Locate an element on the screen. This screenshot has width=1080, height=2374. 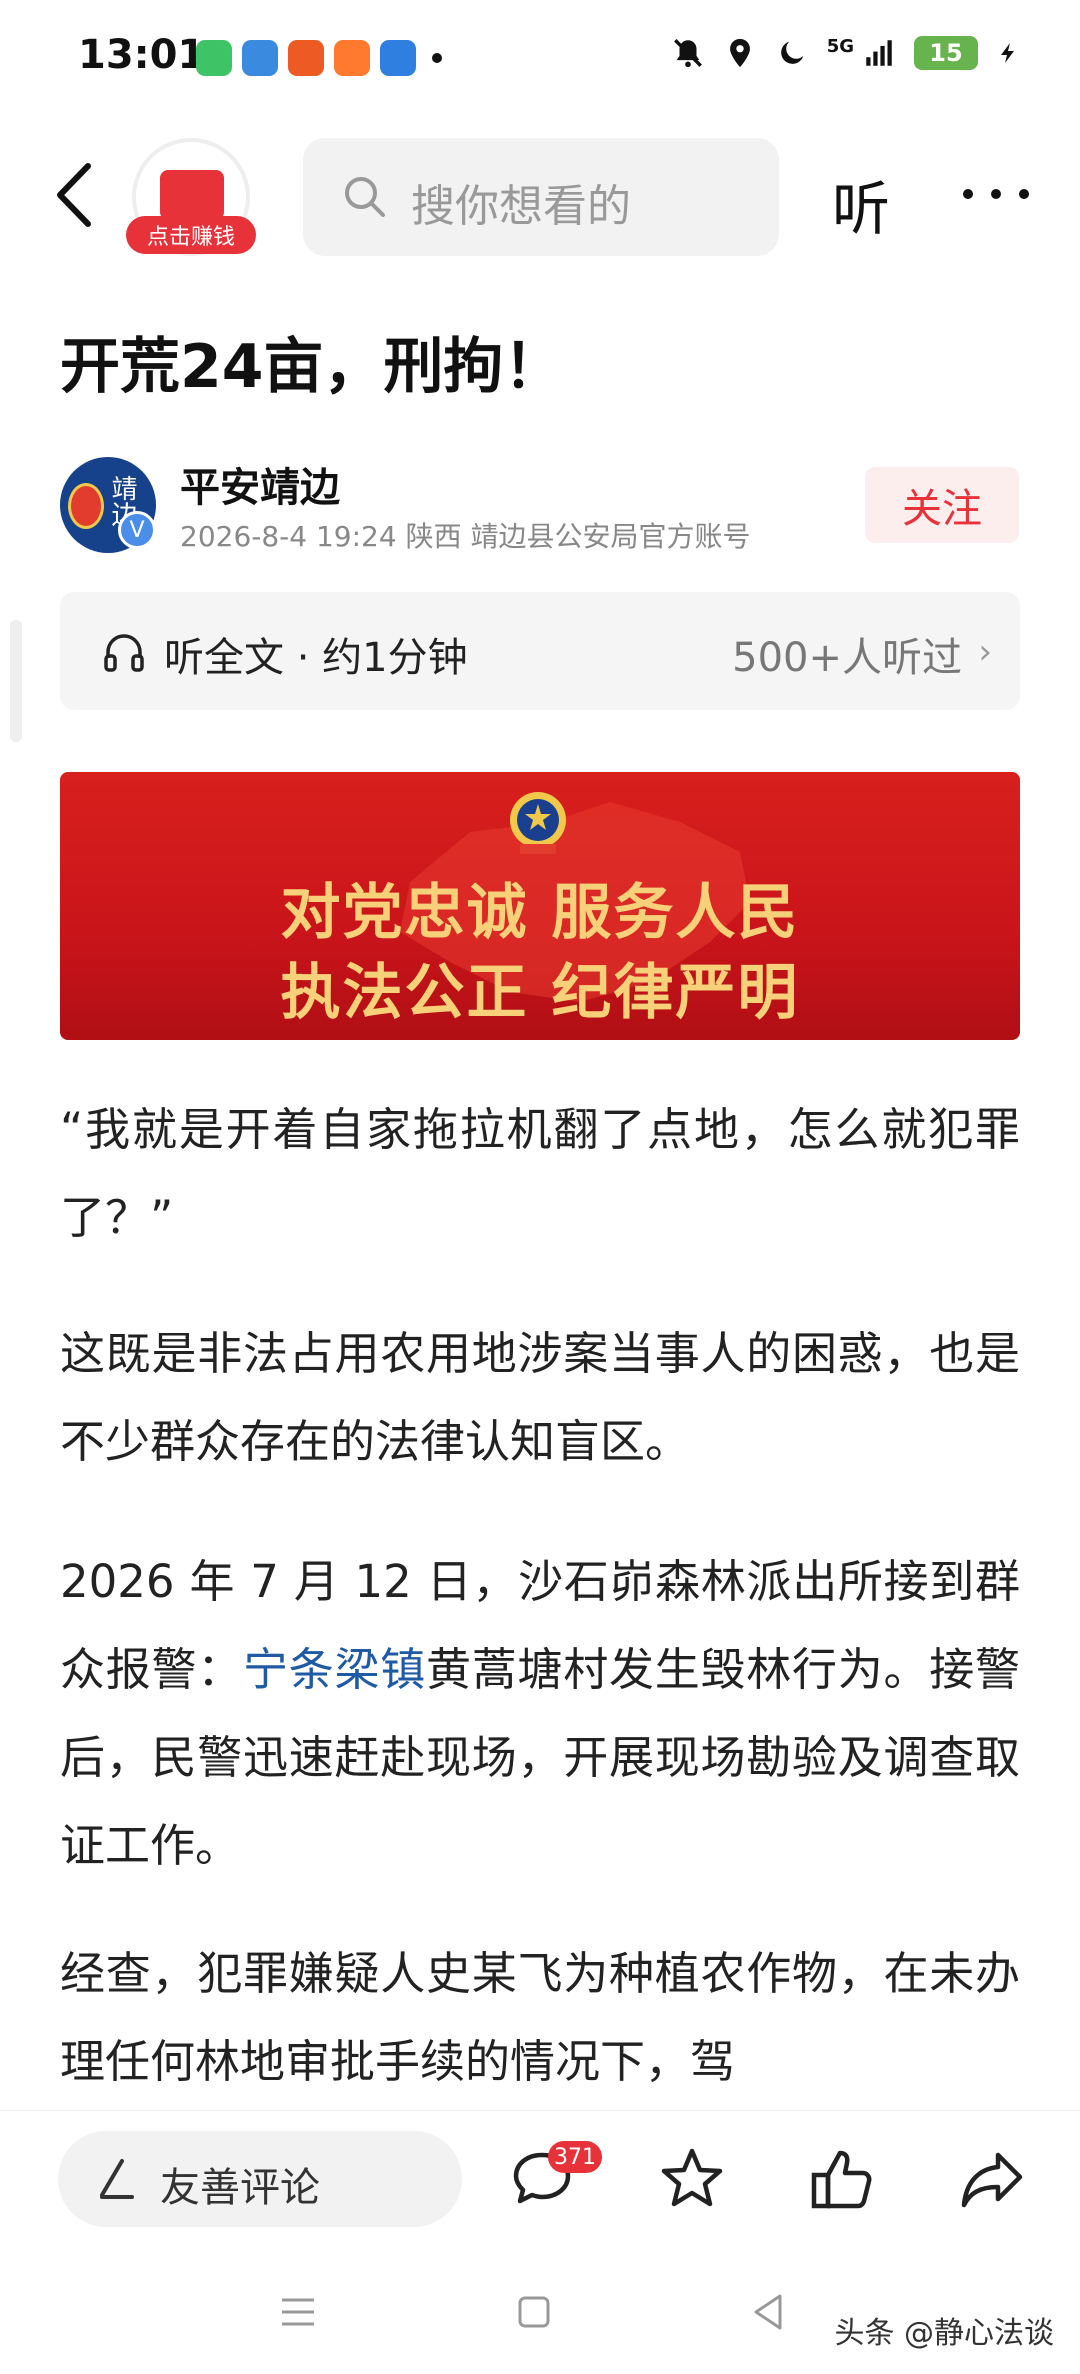
comment-count-badge: 371 is located at coordinates (575, 2157).